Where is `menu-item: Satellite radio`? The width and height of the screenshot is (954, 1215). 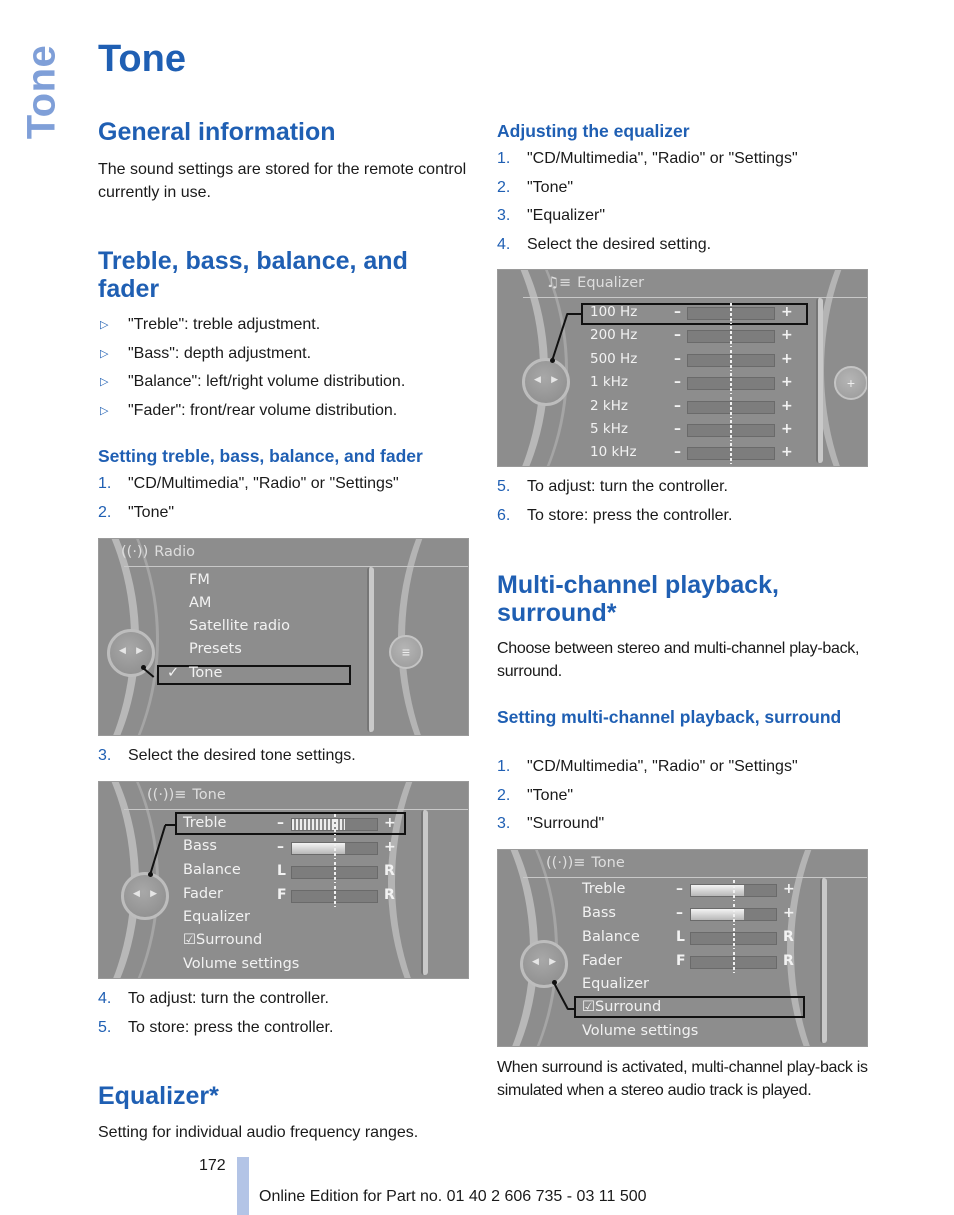 menu-item: Satellite radio is located at coordinates (239, 626).